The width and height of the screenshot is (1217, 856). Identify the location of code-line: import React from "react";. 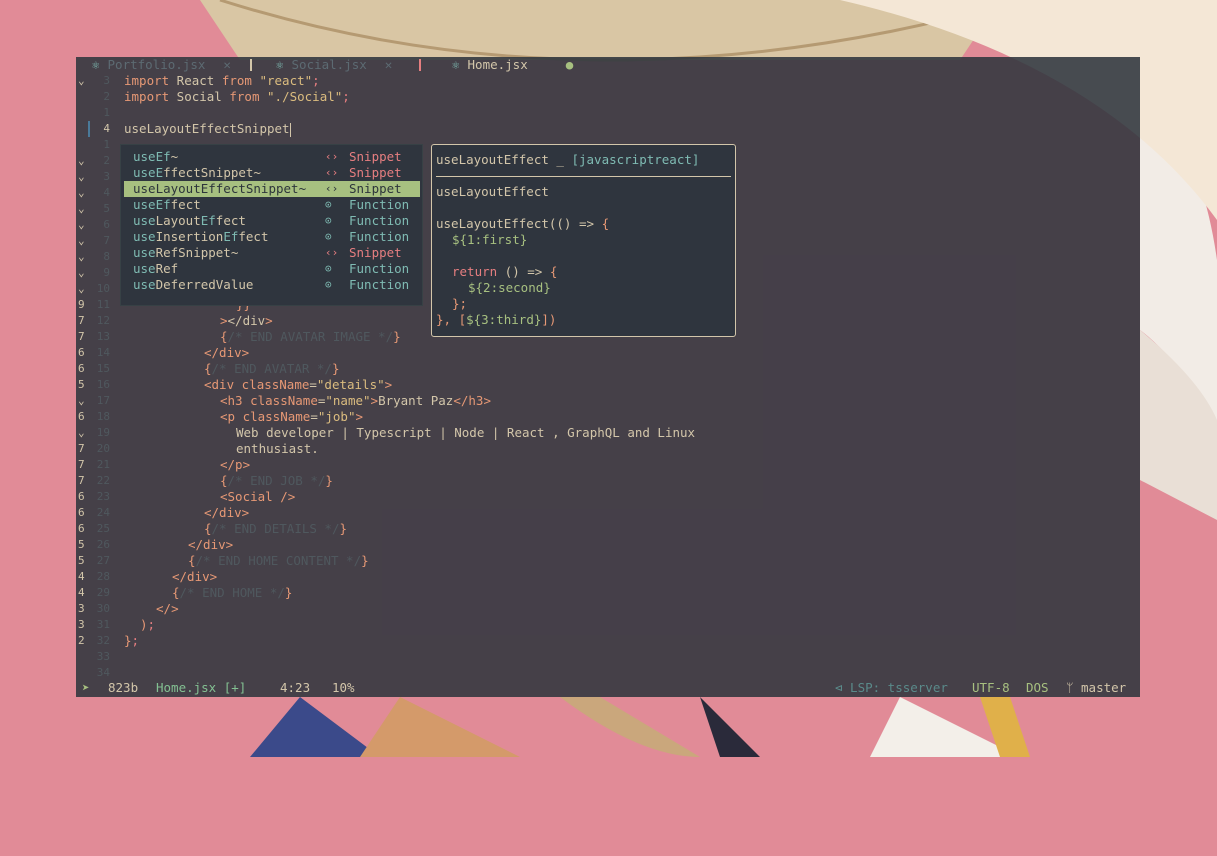
(222, 80).